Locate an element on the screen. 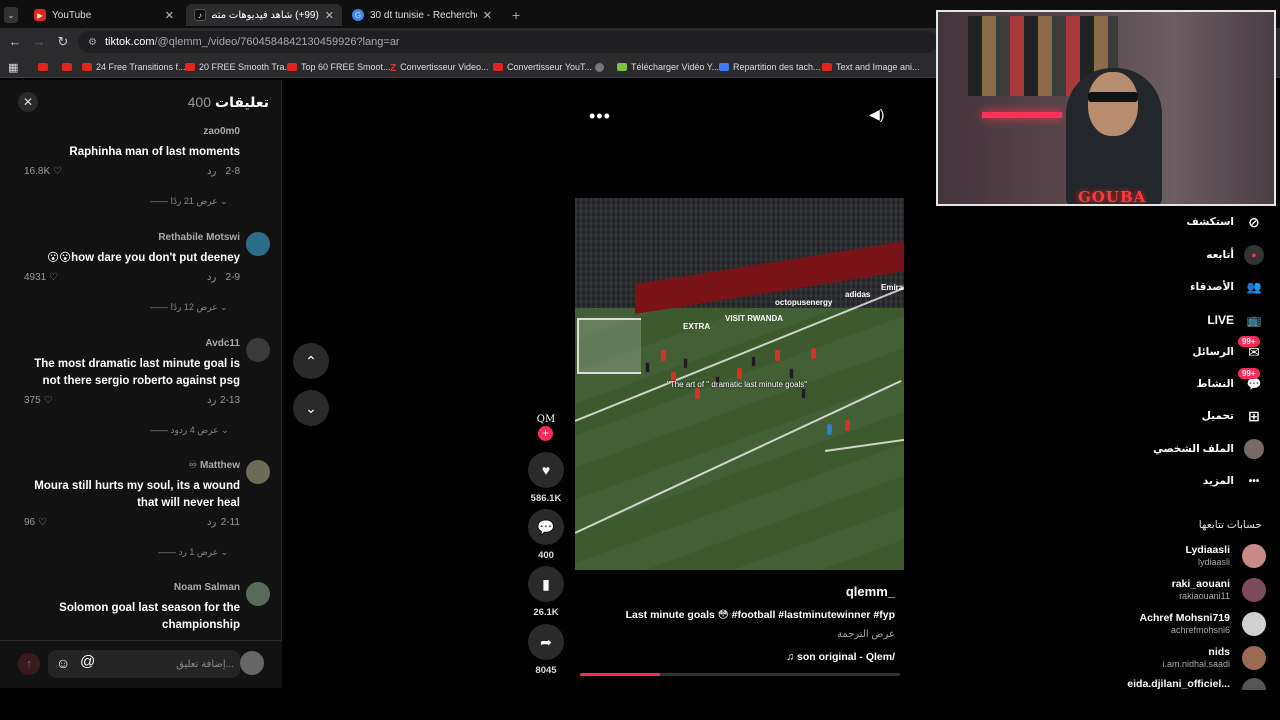 This screenshot has width=1280, height=720. like-button: ♥ is located at coordinates (546, 470).